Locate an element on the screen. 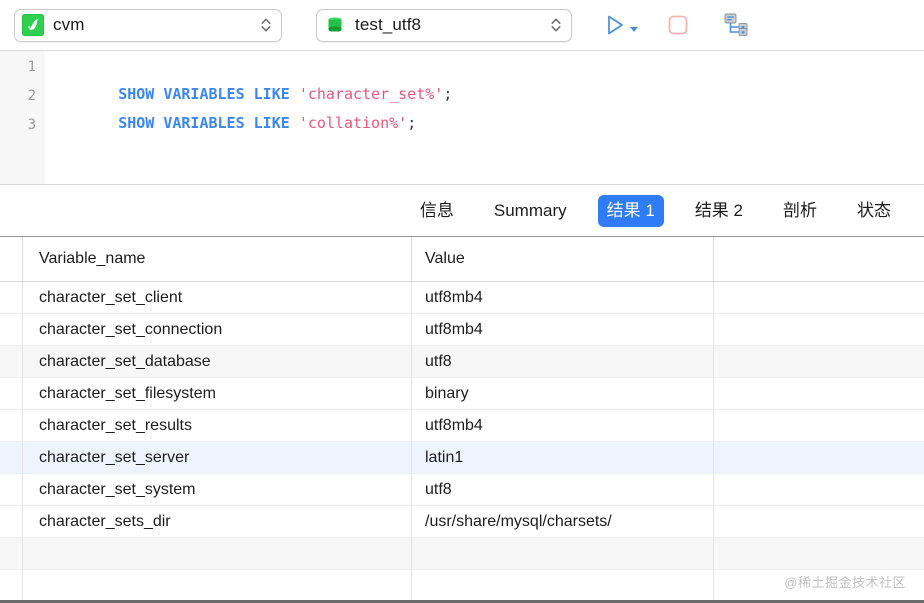 Image resolution: width=924 pixels, height=603 pixels. line-number-gutter: 1 2 3 is located at coordinates (22, 117).